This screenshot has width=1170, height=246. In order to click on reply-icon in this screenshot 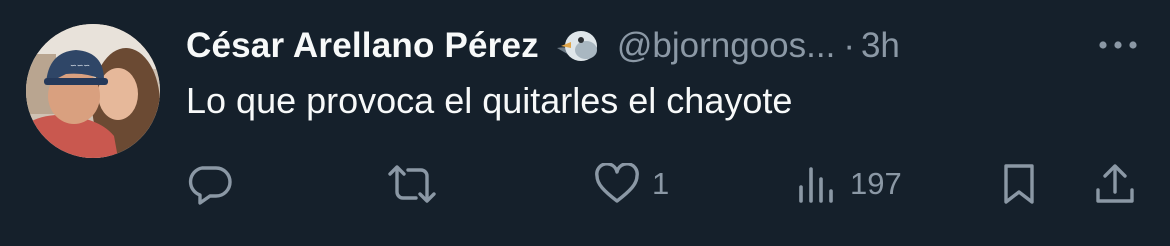, I will do `click(210, 185)`.